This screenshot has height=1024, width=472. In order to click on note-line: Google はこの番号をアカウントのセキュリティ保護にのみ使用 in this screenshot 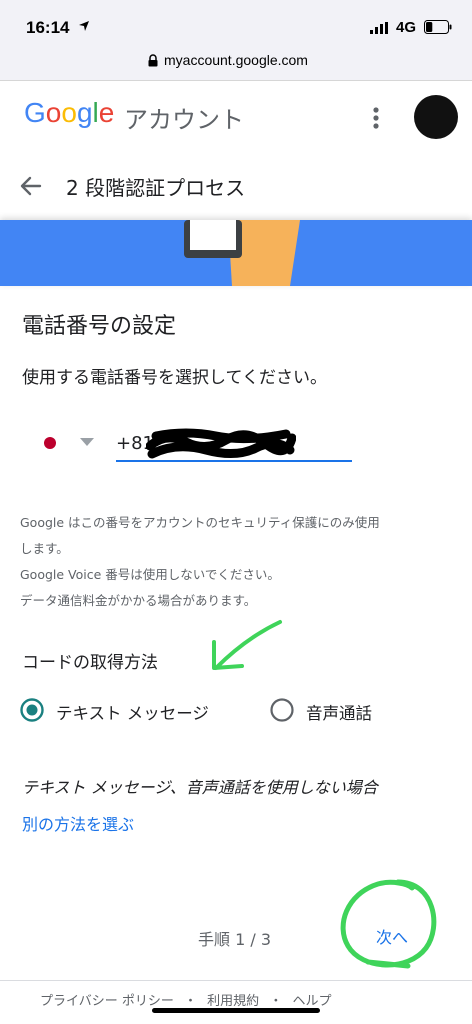, I will do `click(200, 522)`.